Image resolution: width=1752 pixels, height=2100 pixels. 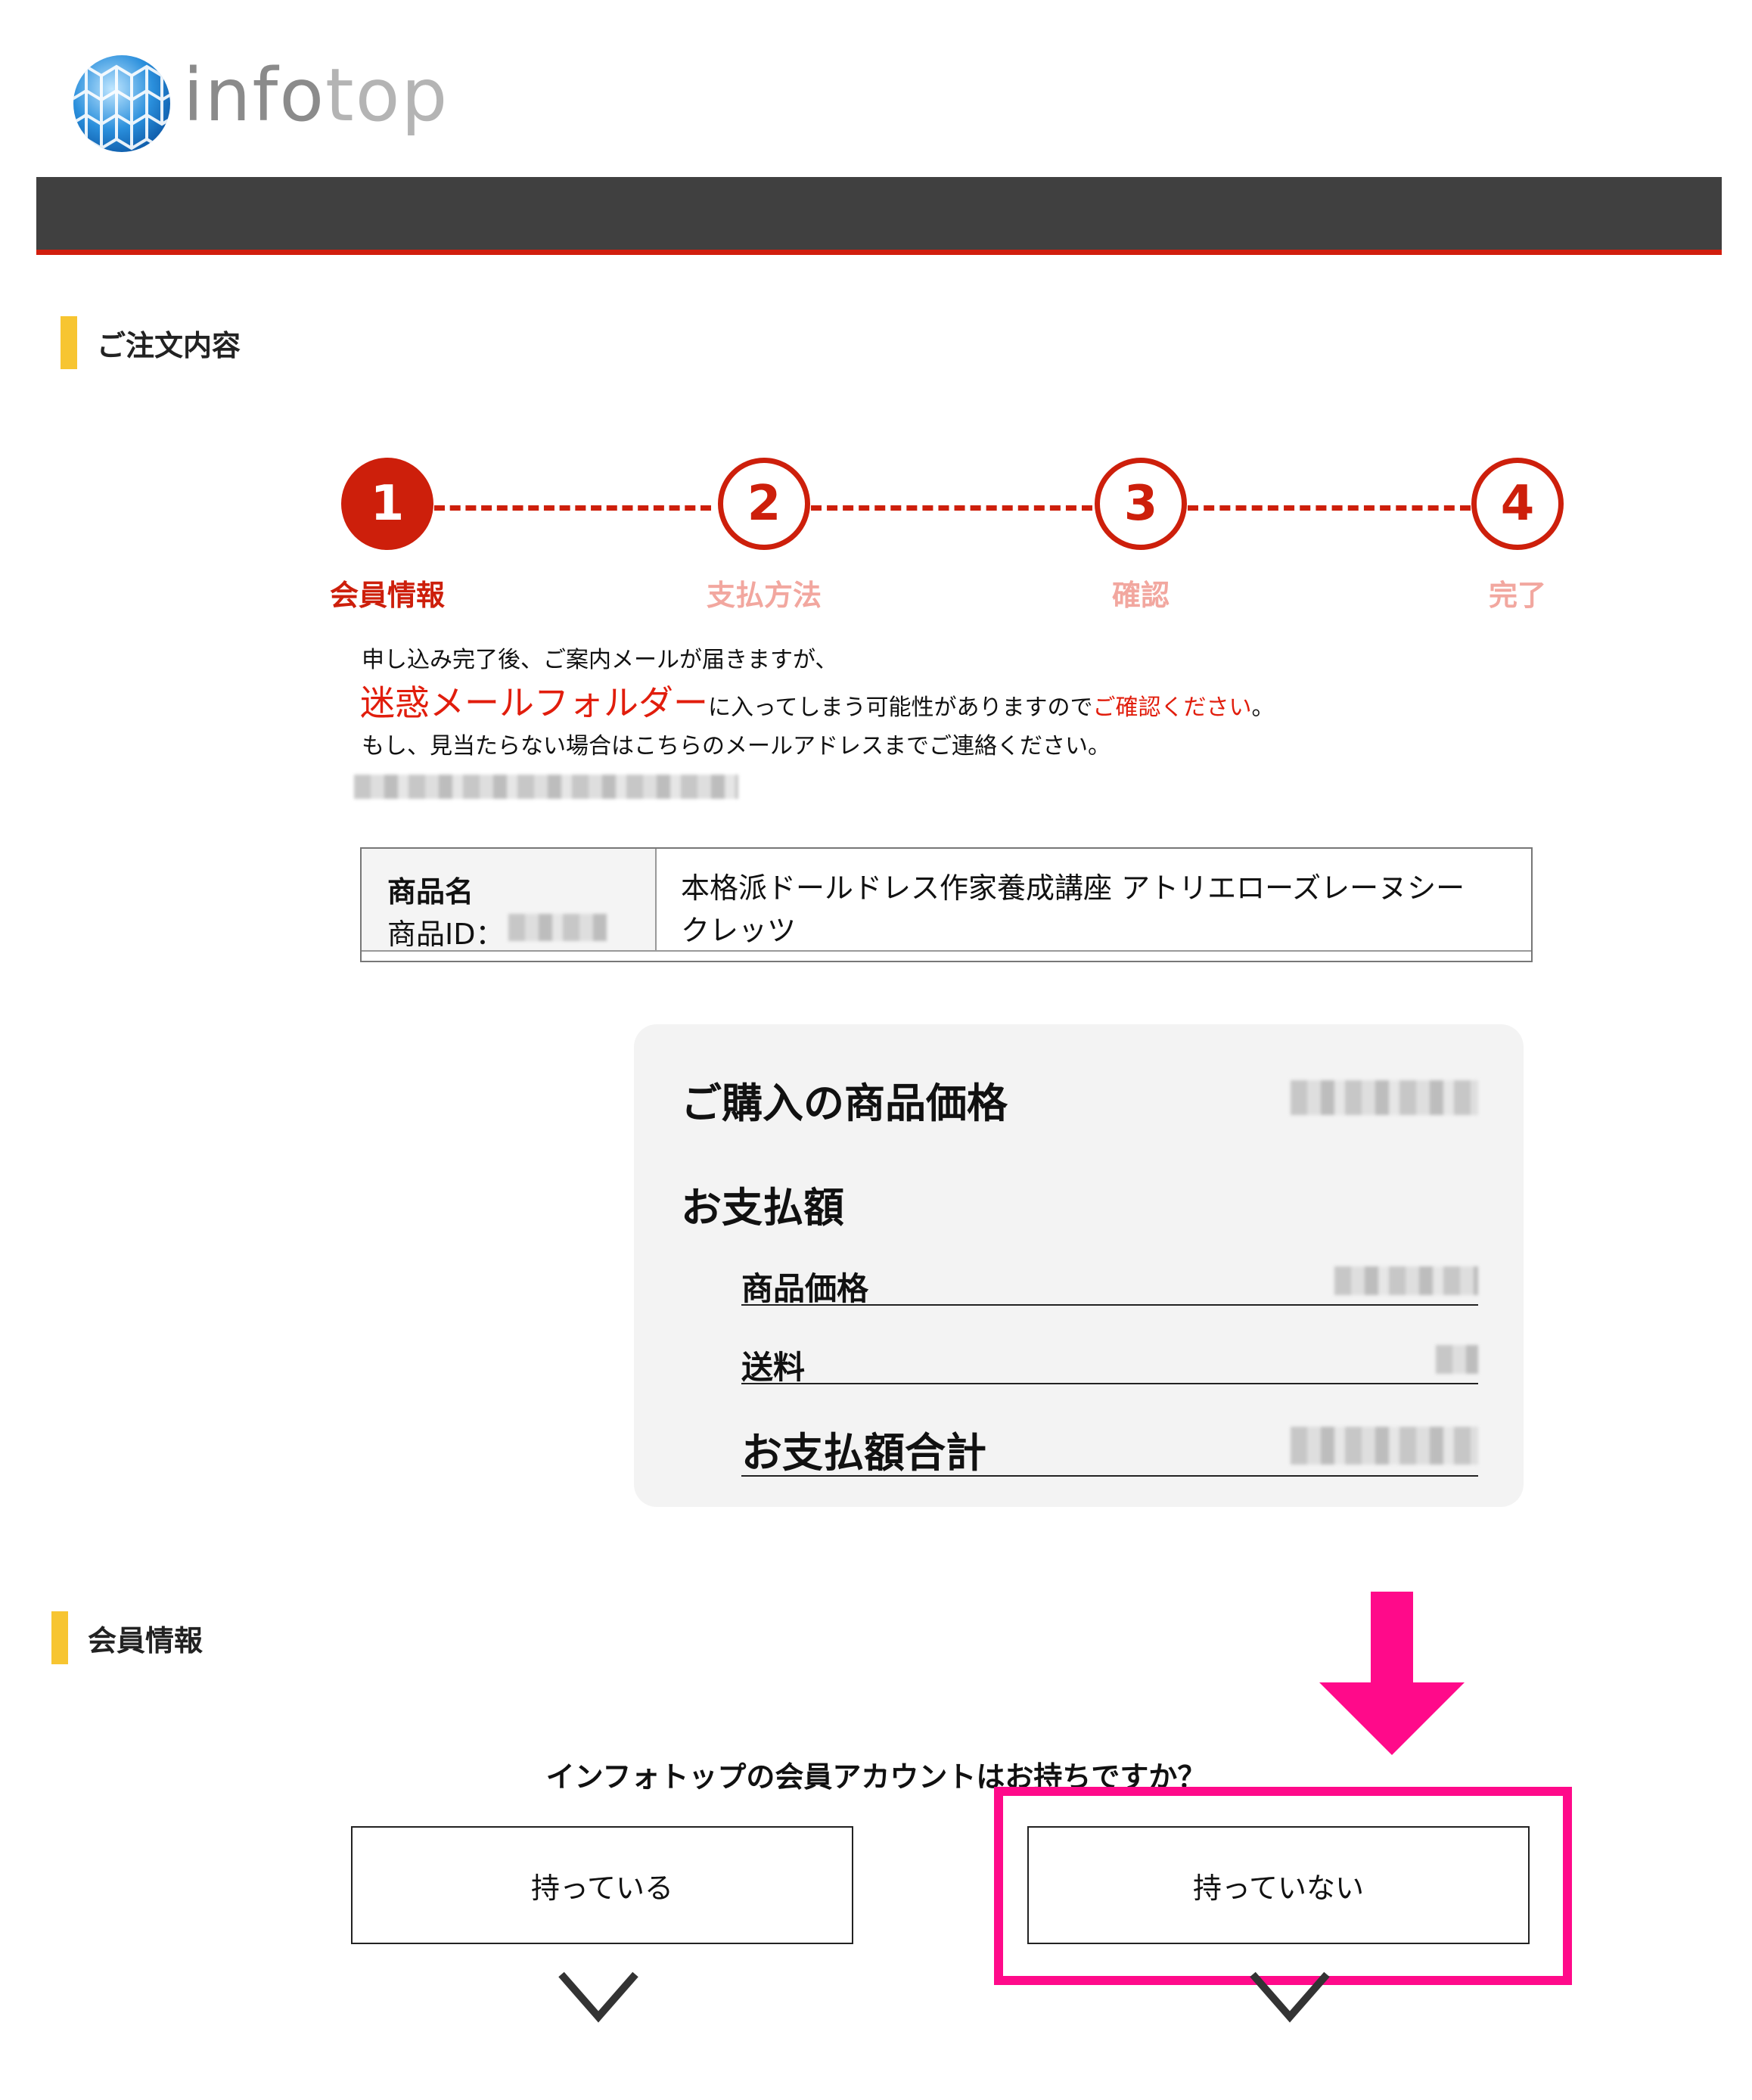 I want to click on order-section-title: ご注文内容, so click(x=169, y=345).